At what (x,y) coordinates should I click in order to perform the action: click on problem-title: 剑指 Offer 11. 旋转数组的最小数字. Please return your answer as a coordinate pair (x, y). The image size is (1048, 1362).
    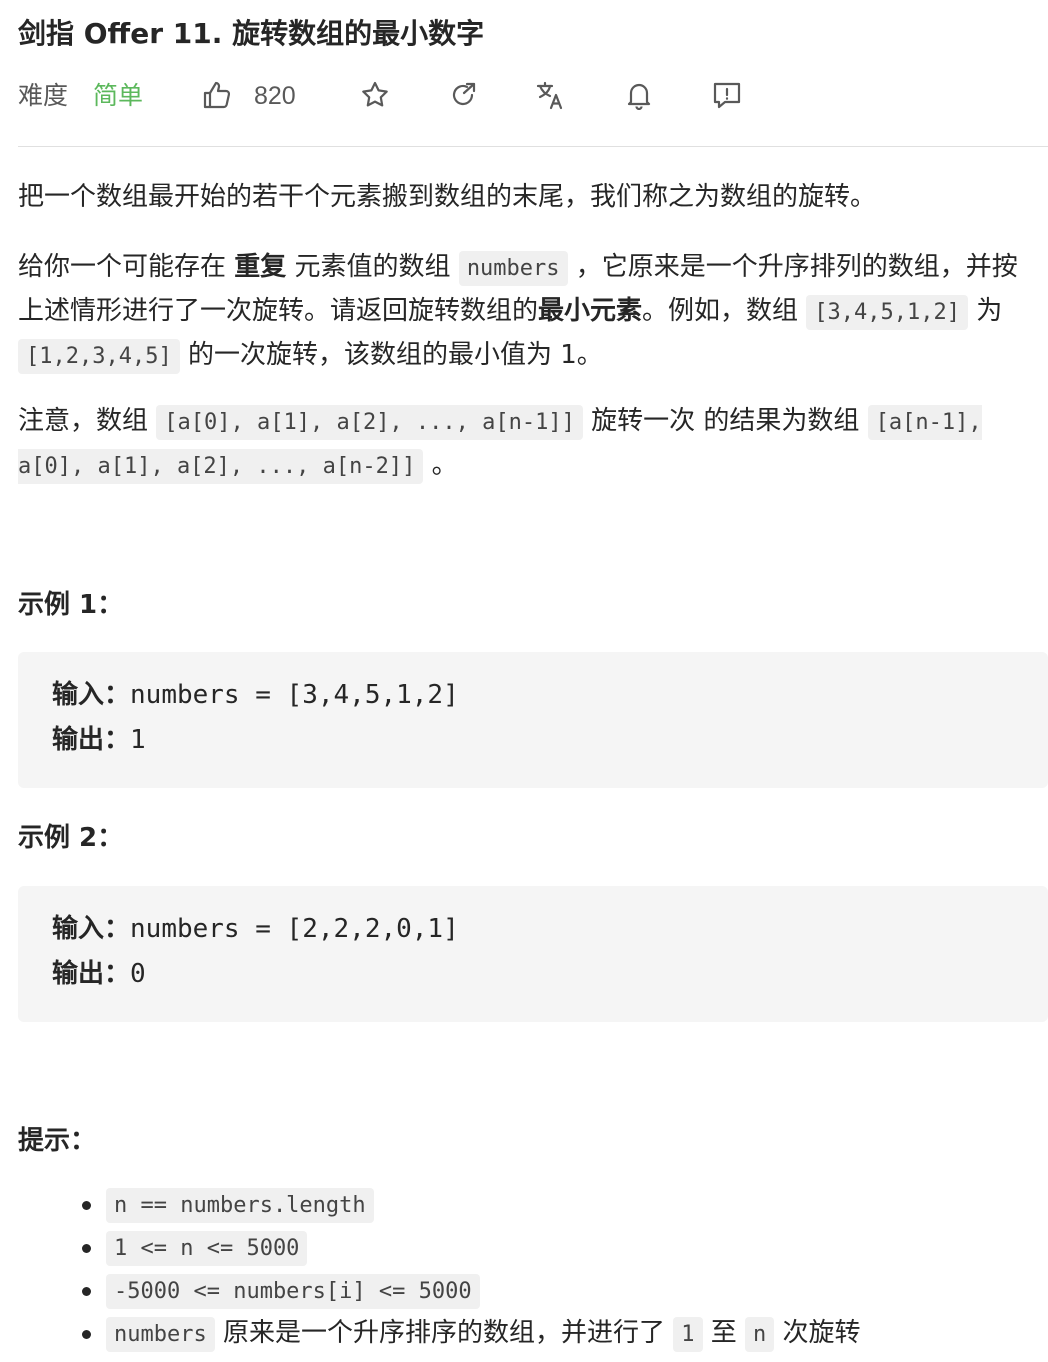
    Looking at the image, I should click on (251, 33).